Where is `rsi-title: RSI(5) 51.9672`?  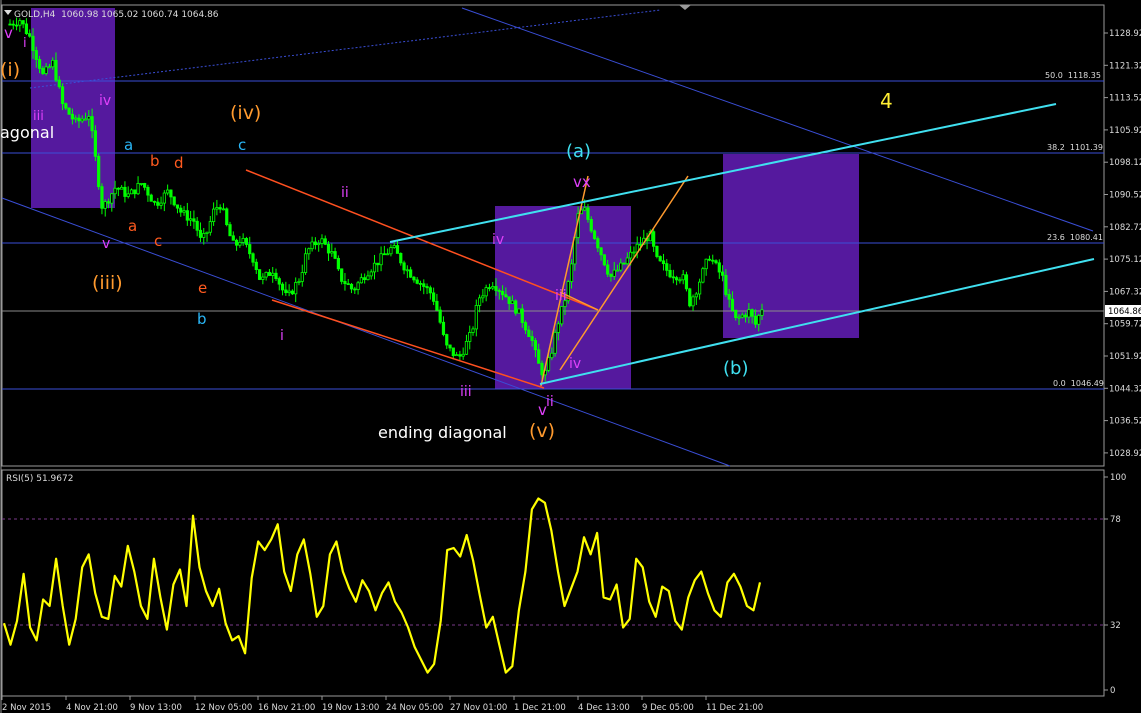 rsi-title: RSI(5) 51.9672 is located at coordinates (39, 479).